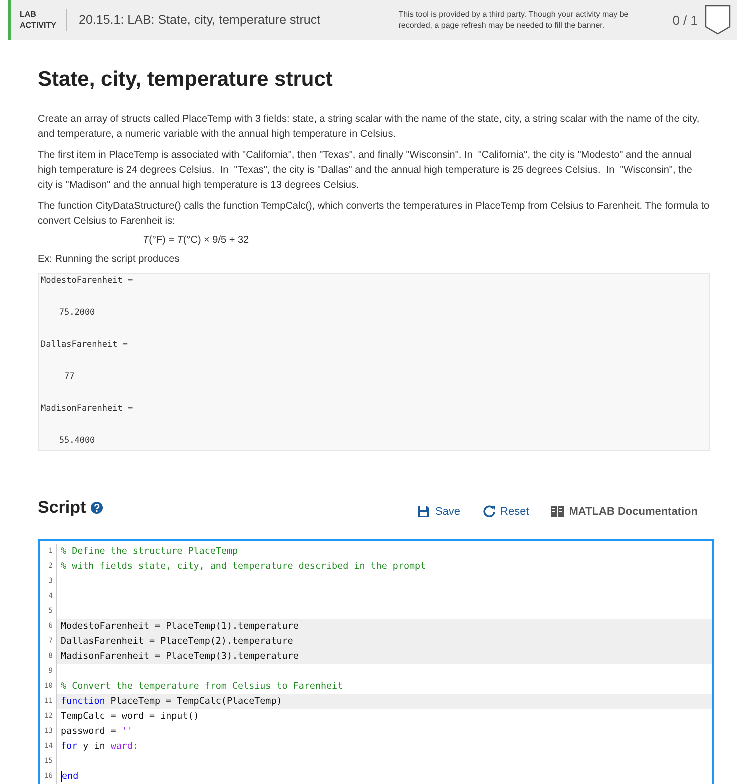 The image size is (737, 784). What do you see at coordinates (77, 441) in the screenshot?
I see `output-value: 55.4000` at bounding box center [77, 441].